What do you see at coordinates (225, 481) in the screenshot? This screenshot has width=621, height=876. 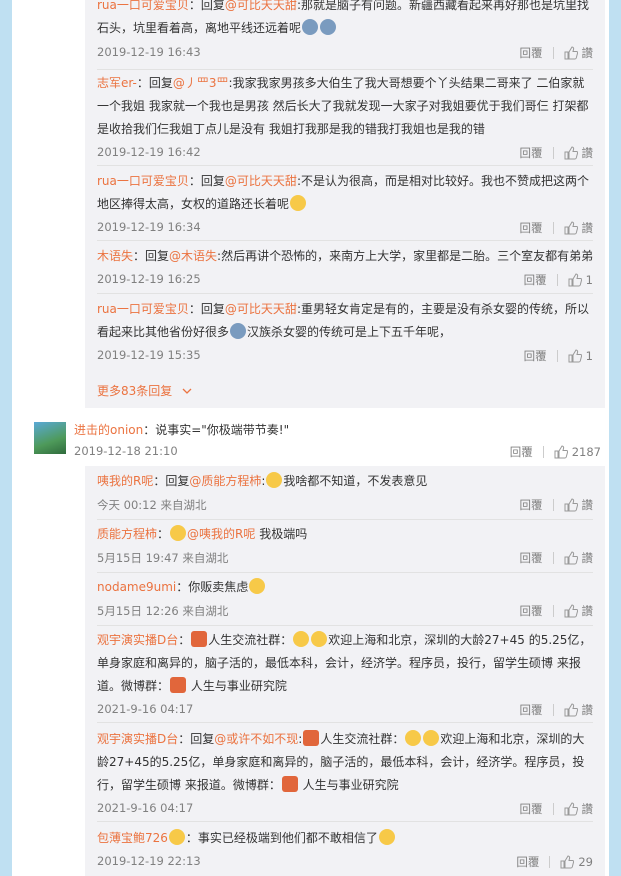 I see `mention-link: @质能方程柿` at bounding box center [225, 481].